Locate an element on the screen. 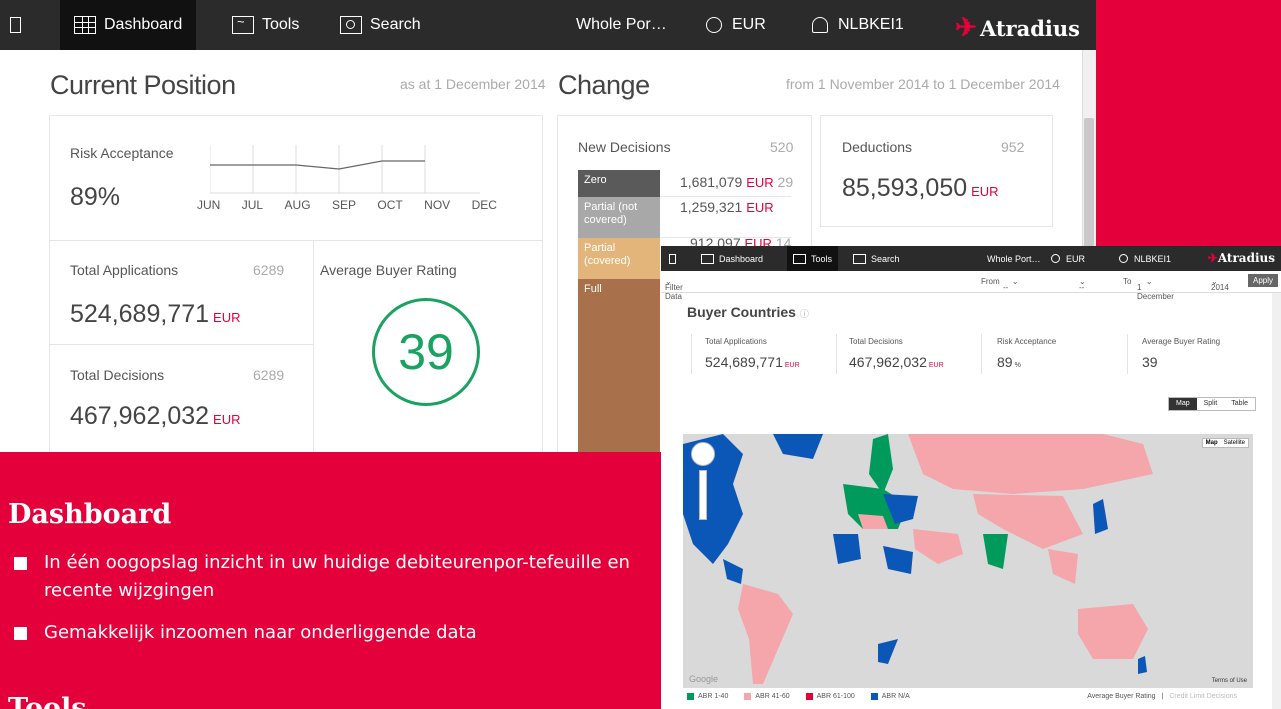 The height and width of the screenshot is (709, 1281). as-at-date: as at 1 December 2014 is located at coordinates (473, 84).